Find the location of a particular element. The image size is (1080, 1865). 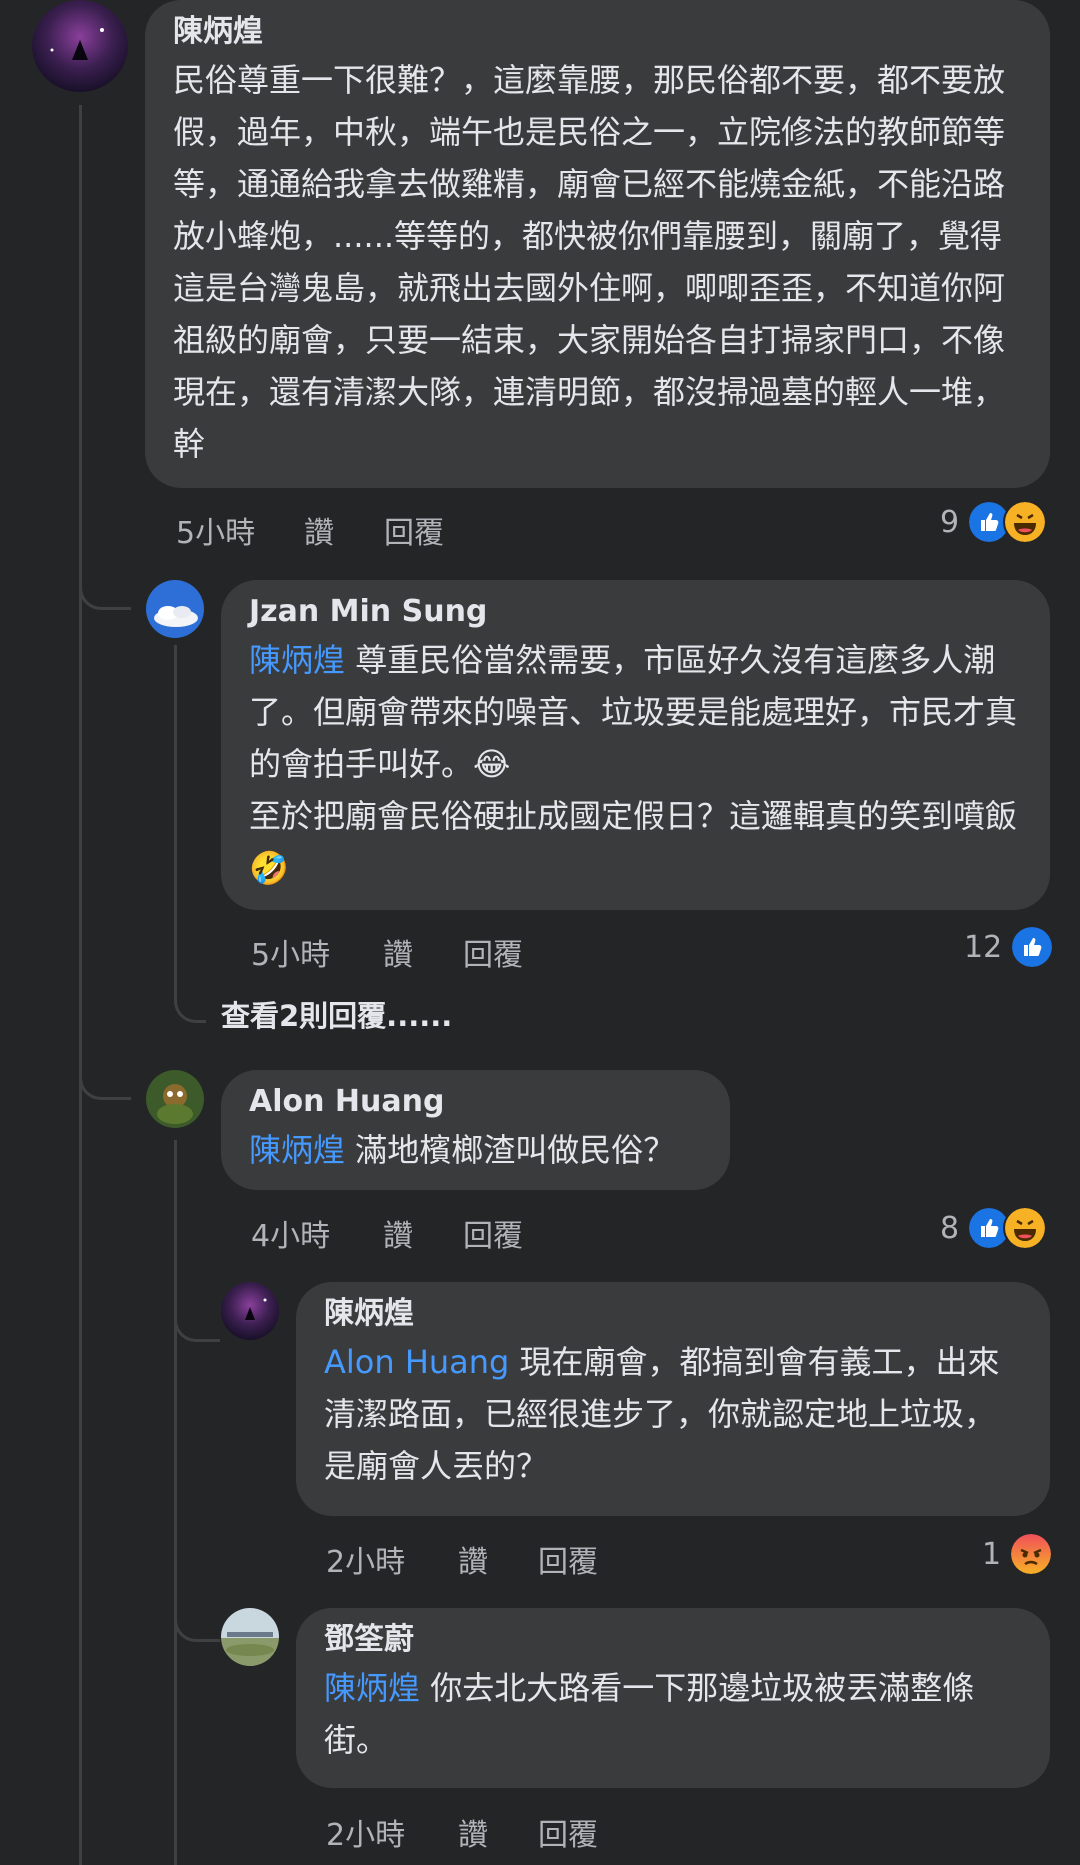

reaction-count: 12 is located at coordinates (983, 947).